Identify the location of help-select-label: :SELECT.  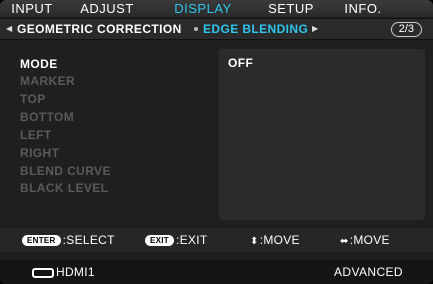
(88, 240).